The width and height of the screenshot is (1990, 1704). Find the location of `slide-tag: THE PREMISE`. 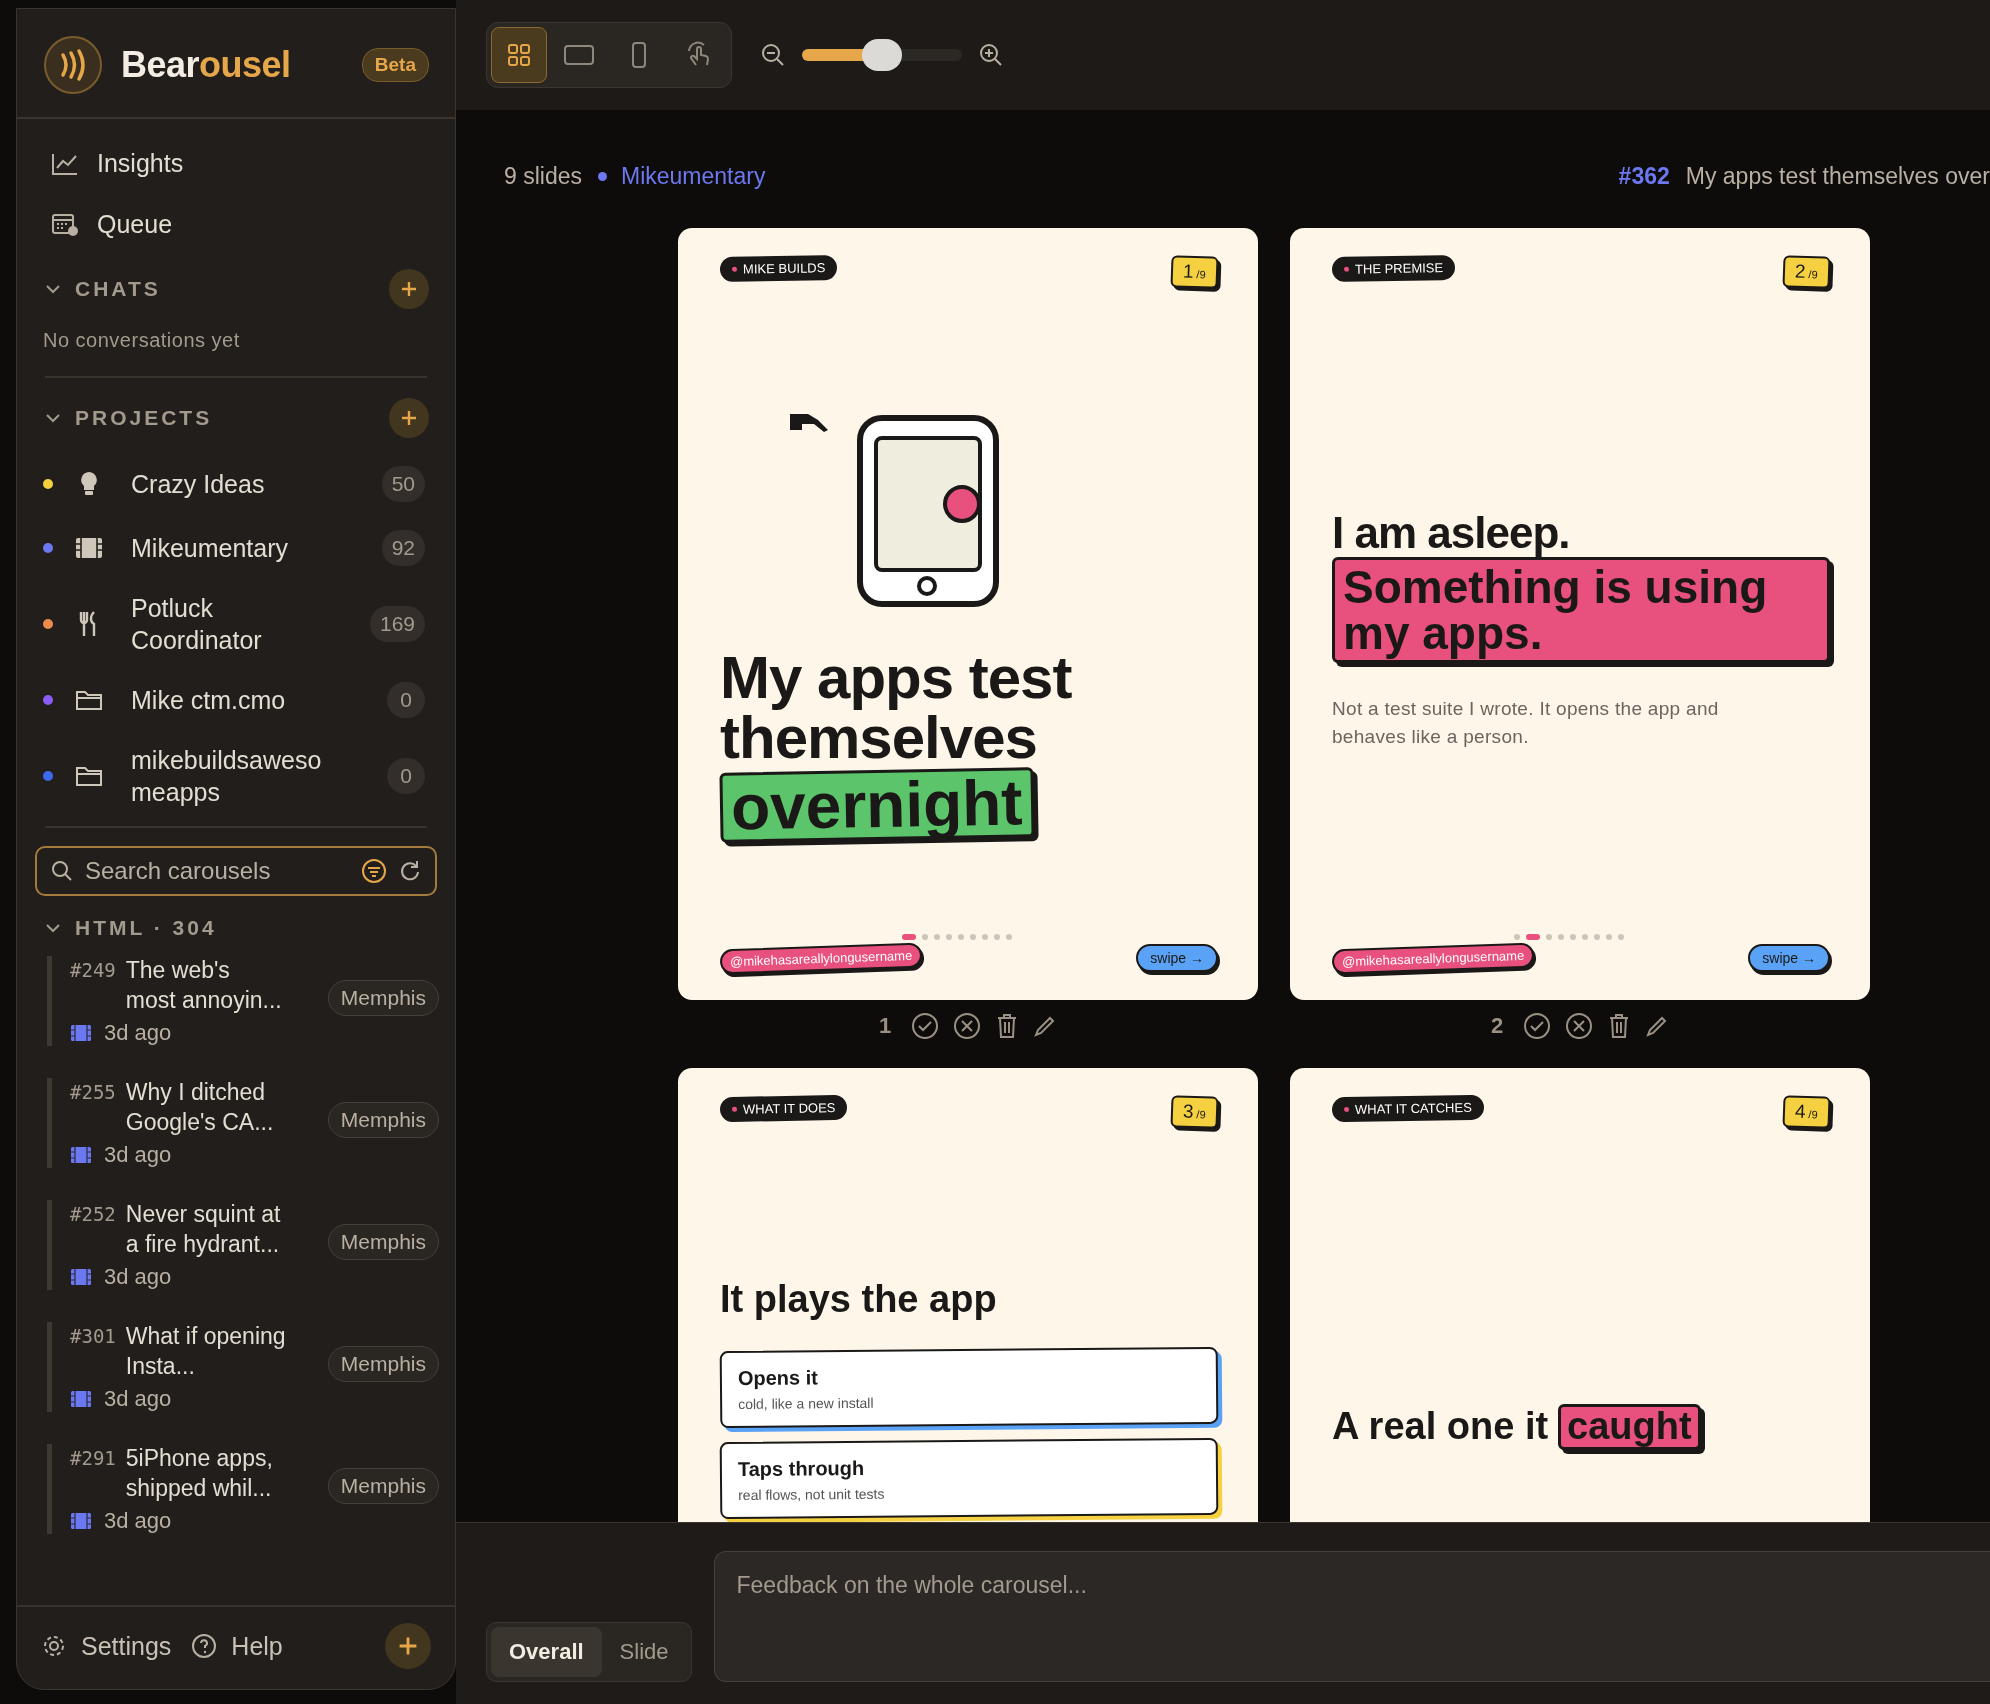

slide-tag: THE PREMISE is located at coordinates (1393, 268).